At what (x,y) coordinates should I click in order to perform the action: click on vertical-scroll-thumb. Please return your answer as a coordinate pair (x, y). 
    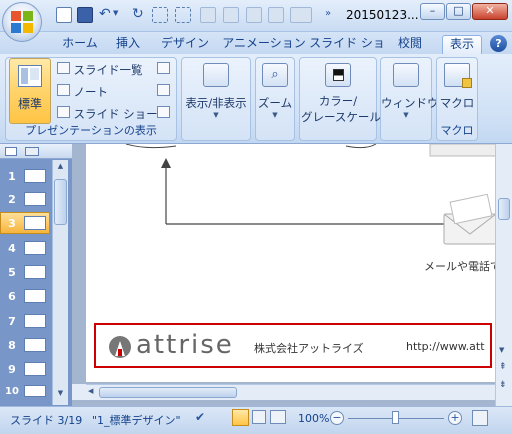
    Looking at the image, I should click on (504, 209).